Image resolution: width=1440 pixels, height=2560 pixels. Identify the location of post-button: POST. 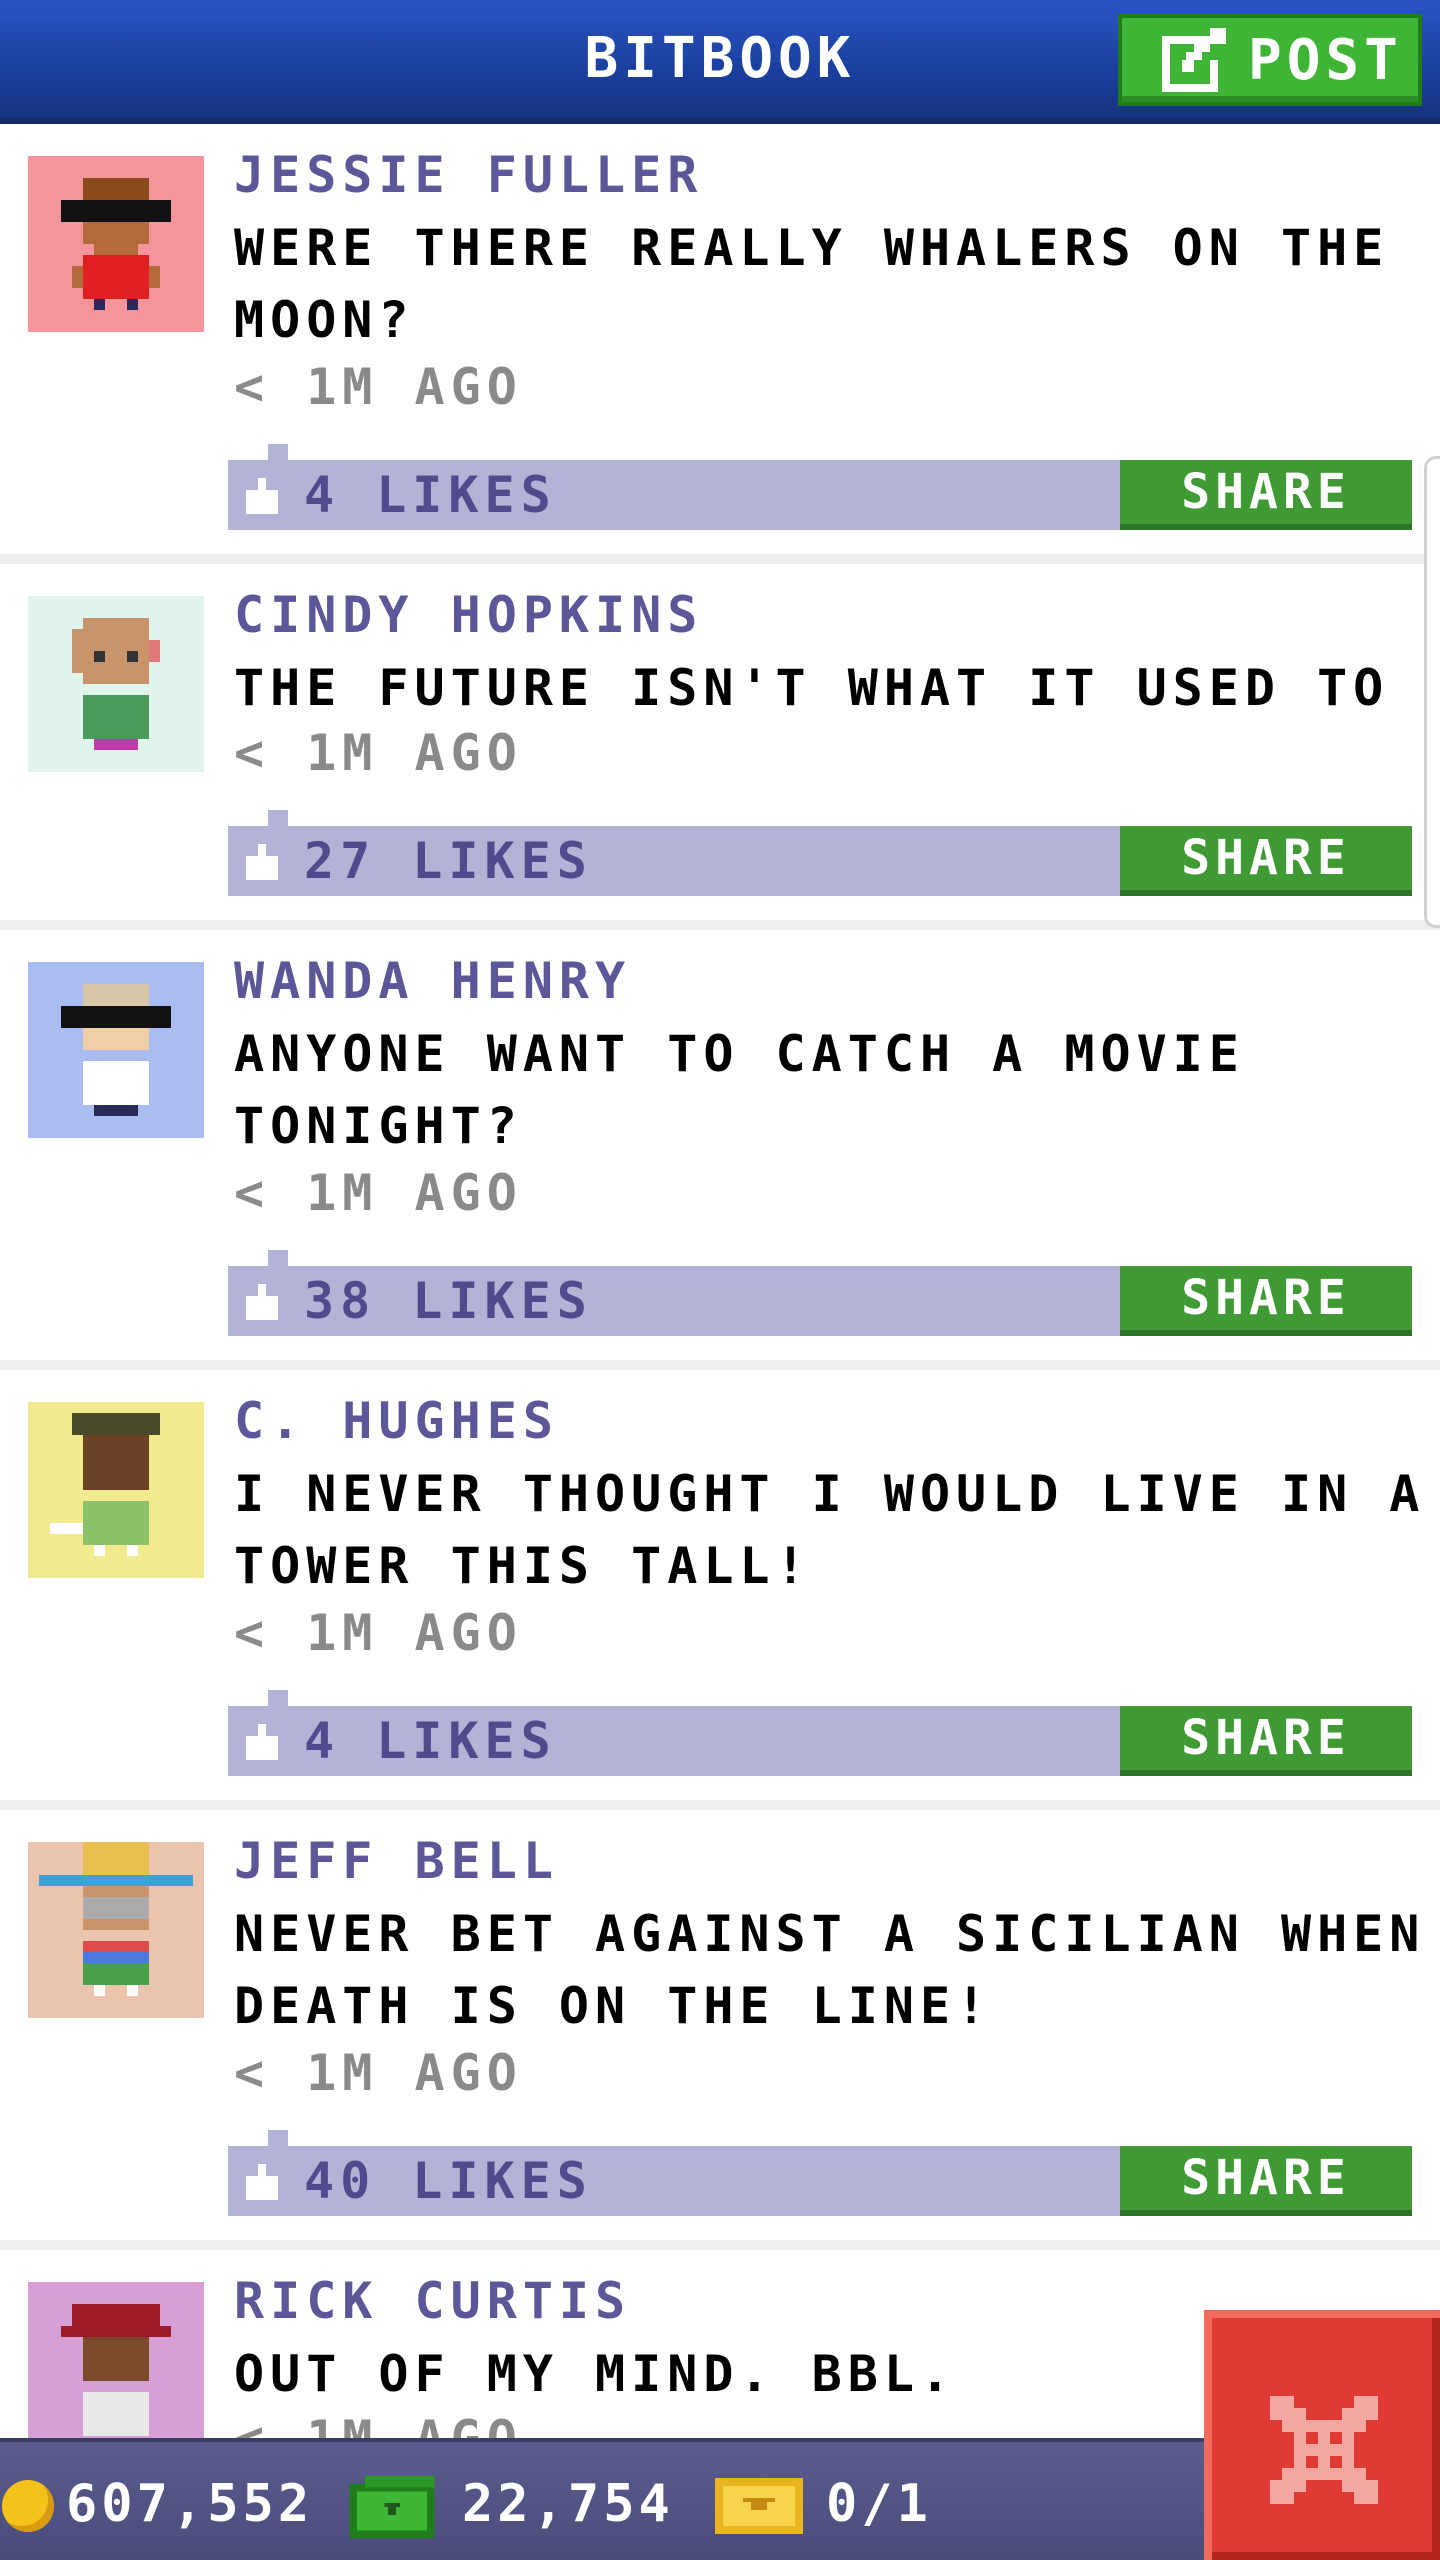
(1270, 60).